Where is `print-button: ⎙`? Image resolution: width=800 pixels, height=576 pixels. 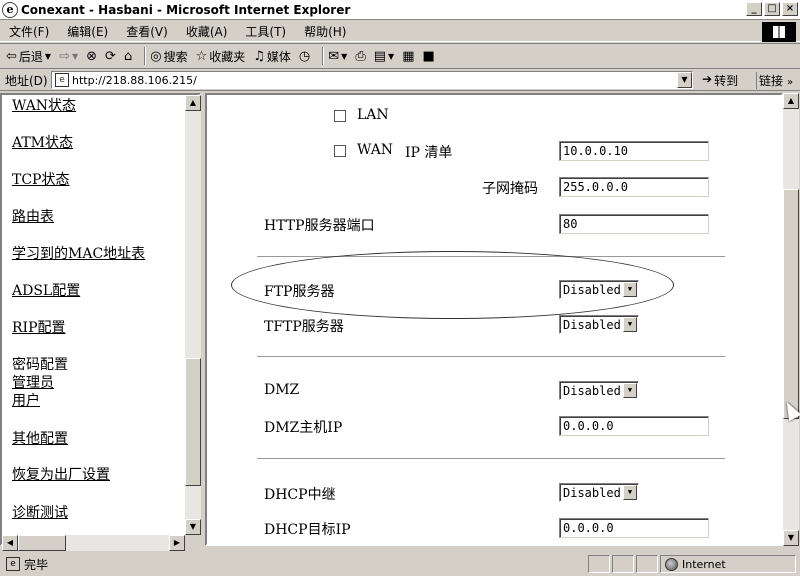 print-button: ⎙ is located at coordinates (360, 56).